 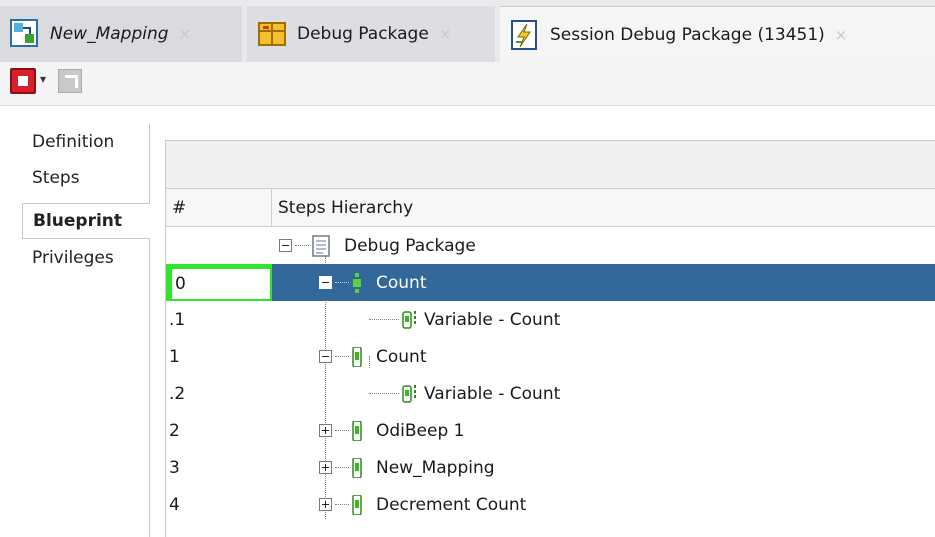 I want to click on tab-session-debug-package: Session Debug Package (13451) ×, so click(x=717, y=34).